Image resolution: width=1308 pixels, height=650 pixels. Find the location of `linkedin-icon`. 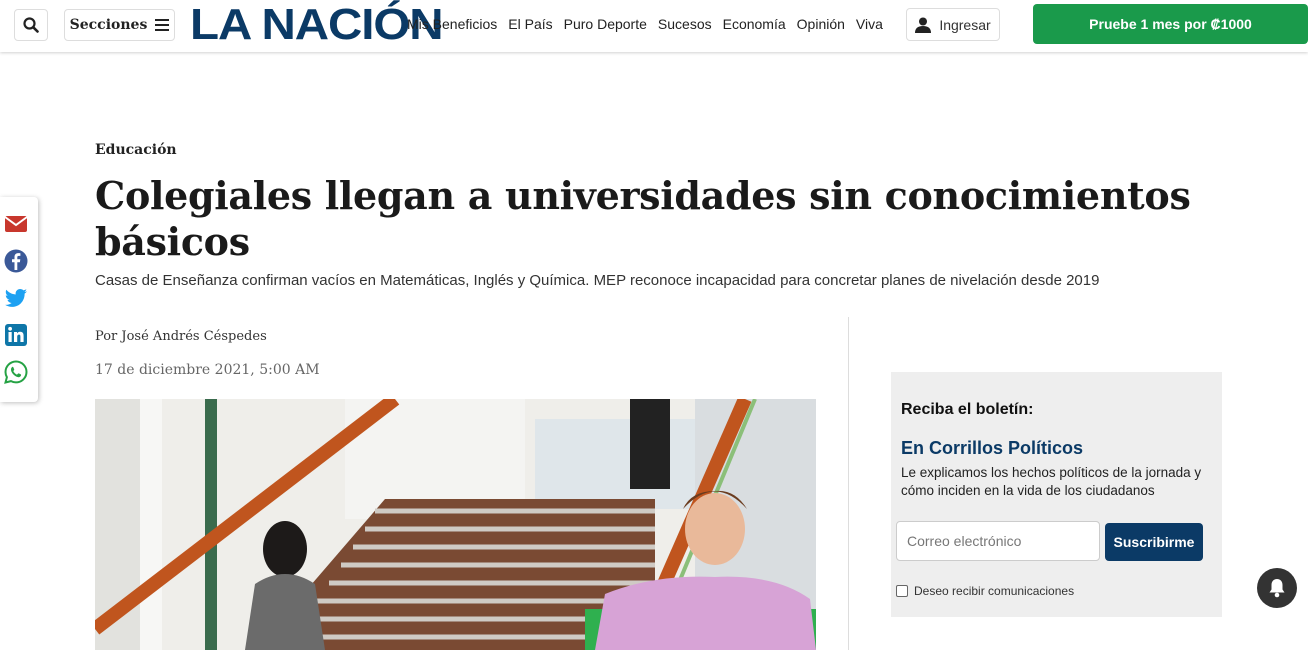

linkedin-icon is located at coordinates (16, 335).